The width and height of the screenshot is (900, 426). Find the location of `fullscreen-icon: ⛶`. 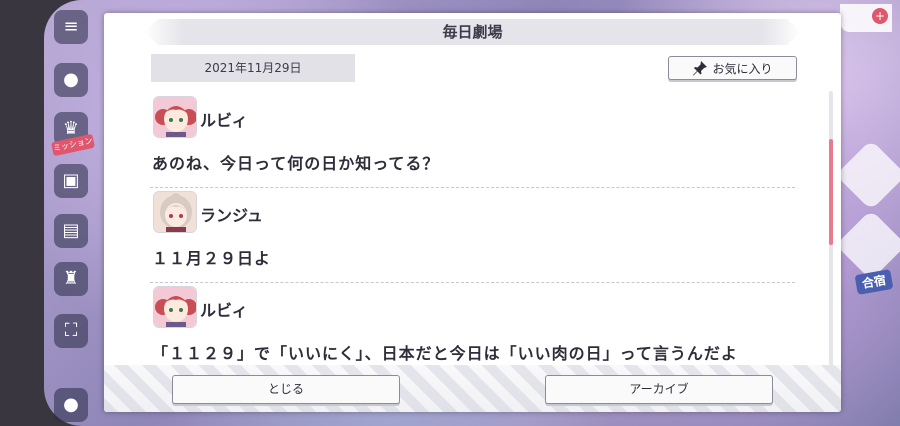

fullscreen-icon: ⛶ is located at coordinates (71, 331).